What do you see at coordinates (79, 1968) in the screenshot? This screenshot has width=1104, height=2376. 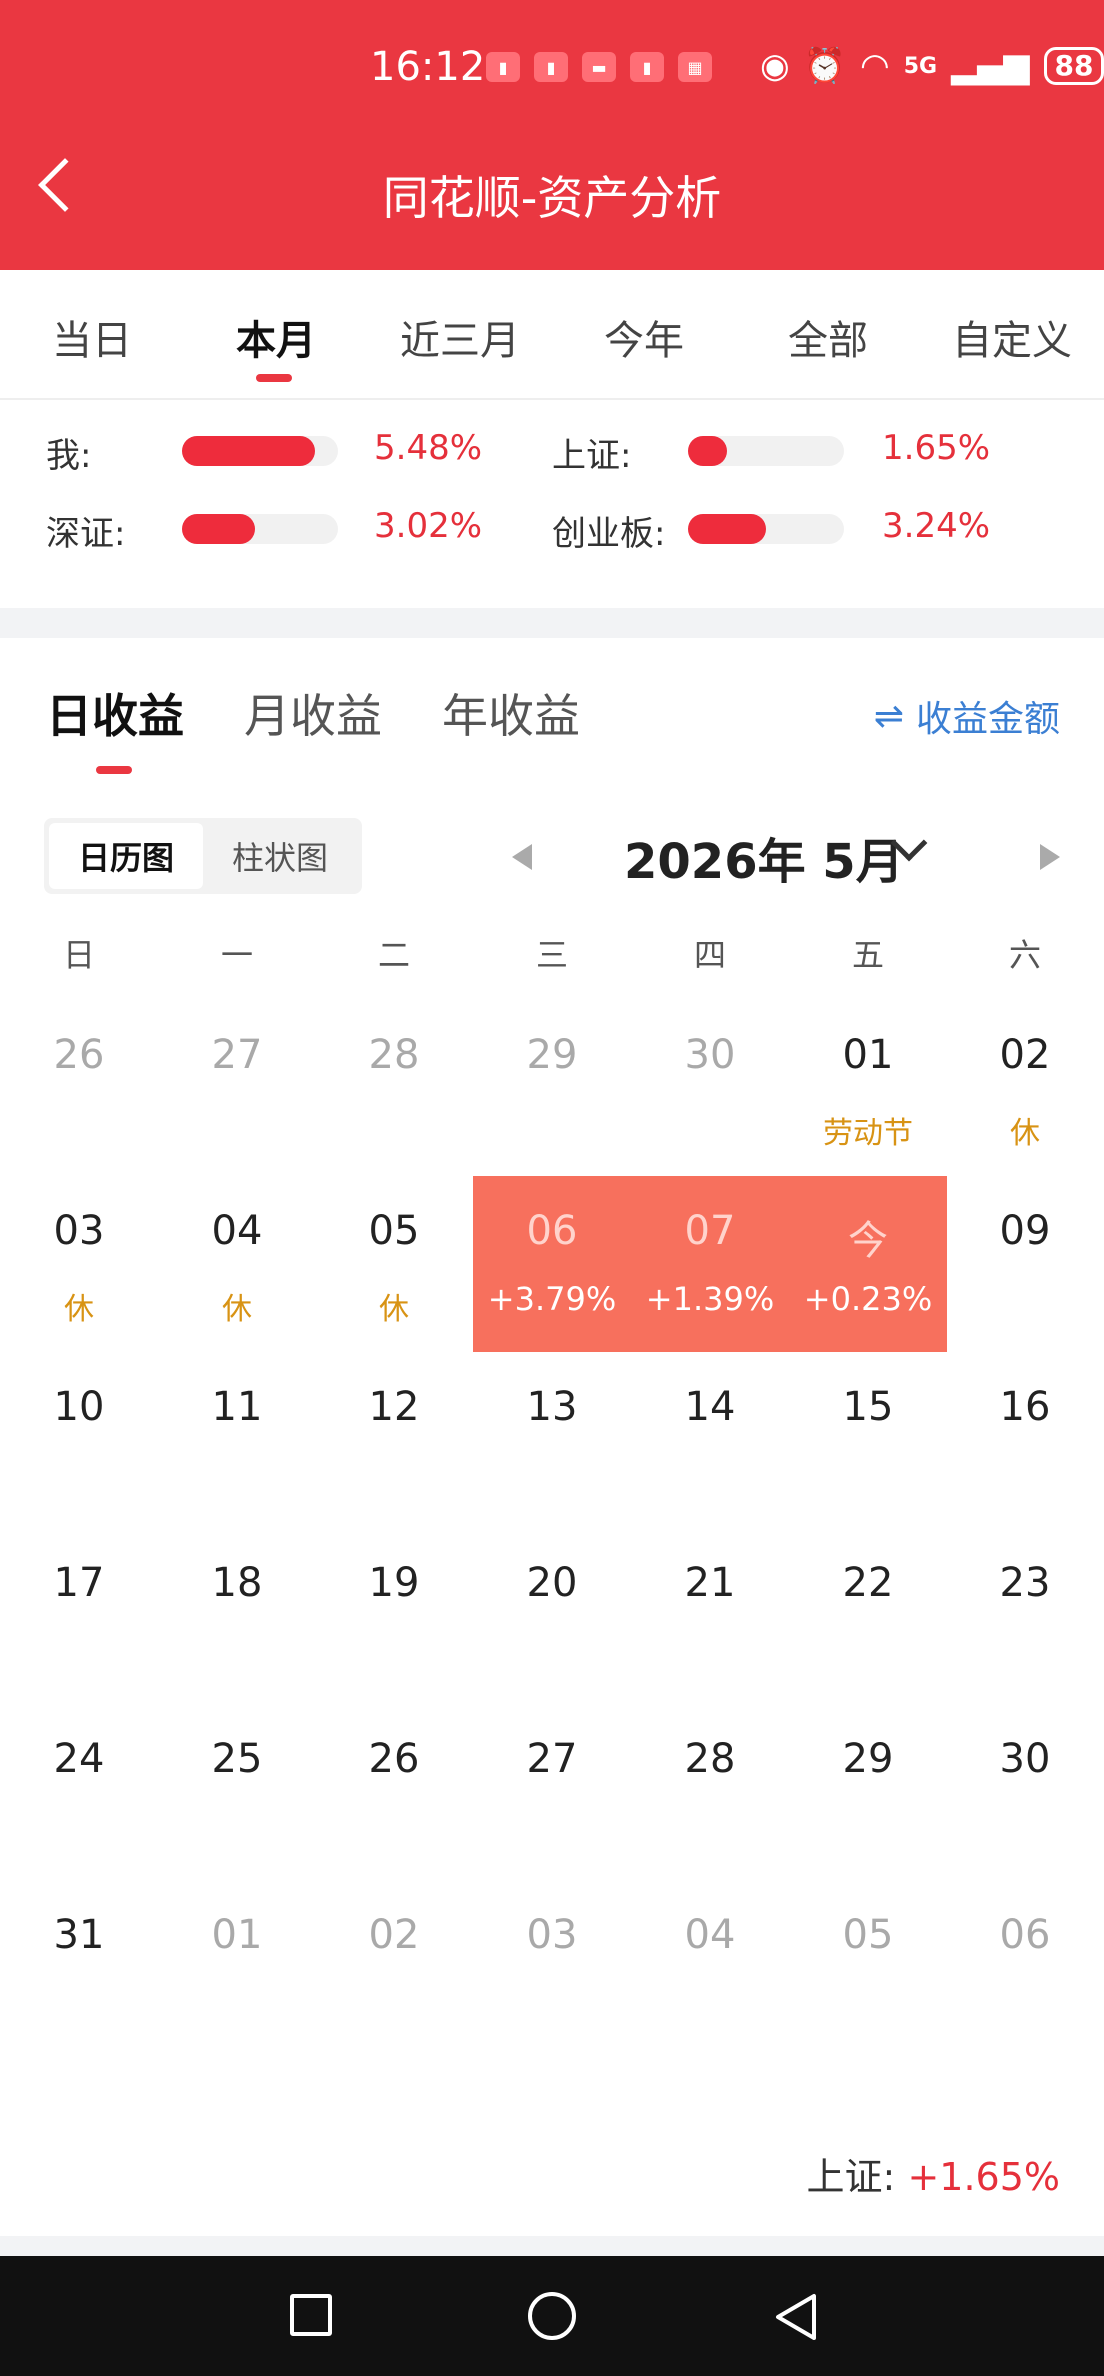 I see `calendar-day: 31` at bounding box center [79, 1968].